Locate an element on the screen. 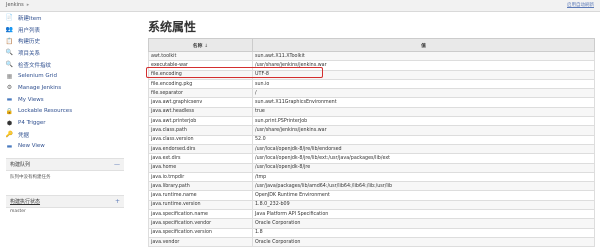  sidebar-item-label: New View is located at coordinates (31, 146).